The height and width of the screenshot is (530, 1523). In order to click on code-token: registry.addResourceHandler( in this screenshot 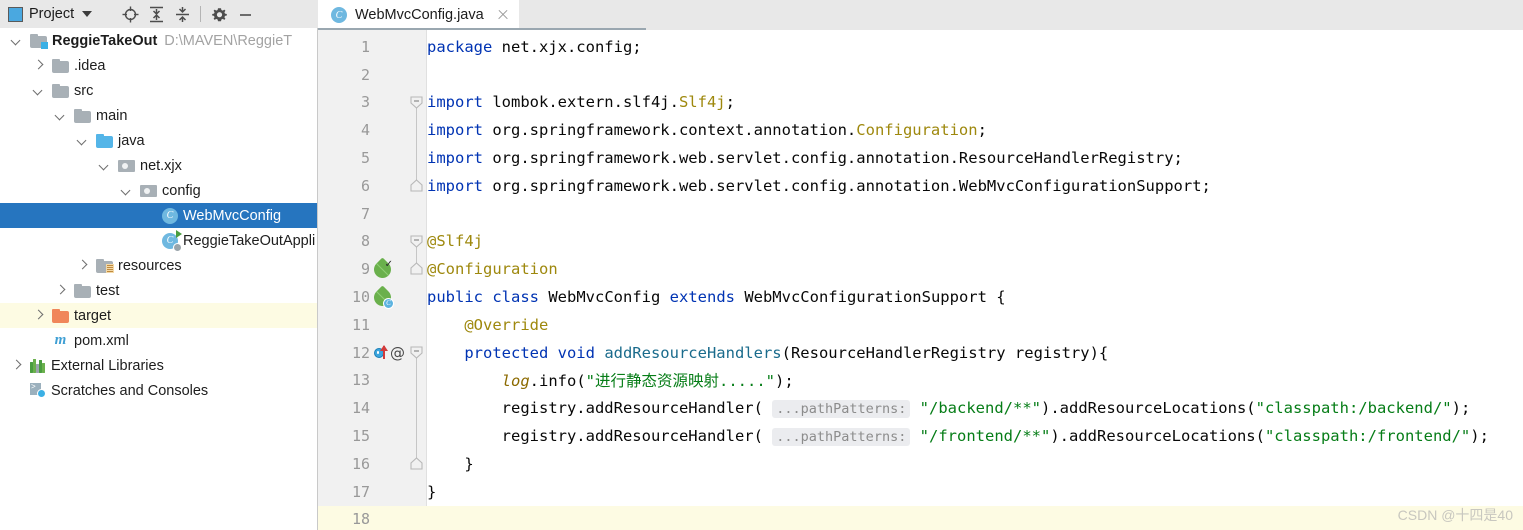, I will do `click(600, 436)`.